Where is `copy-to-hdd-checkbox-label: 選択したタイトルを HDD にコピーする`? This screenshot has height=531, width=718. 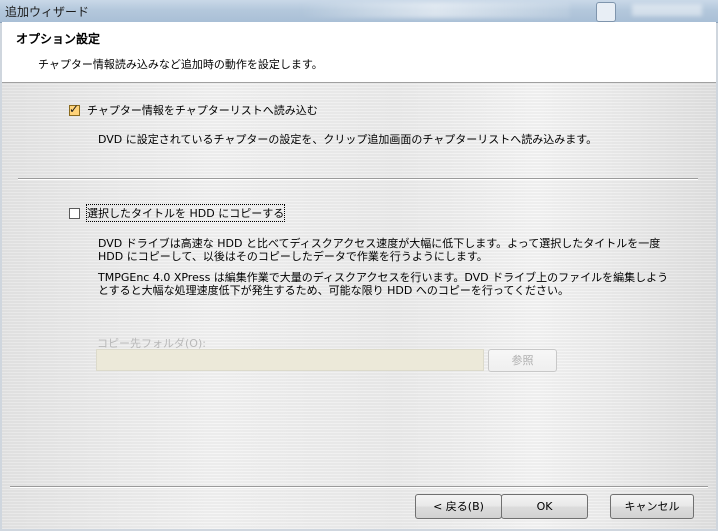
copy-to-hdd-checkbox-label: 選択したタイトルを HDD にコピーする is located at coordinates (185, 213).